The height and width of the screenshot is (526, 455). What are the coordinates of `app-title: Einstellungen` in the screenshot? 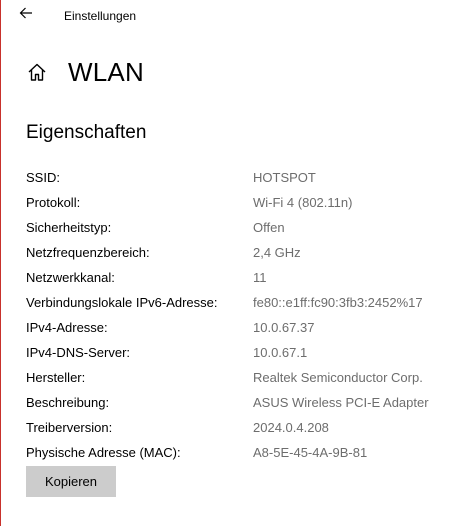 It's located at (100, 16).